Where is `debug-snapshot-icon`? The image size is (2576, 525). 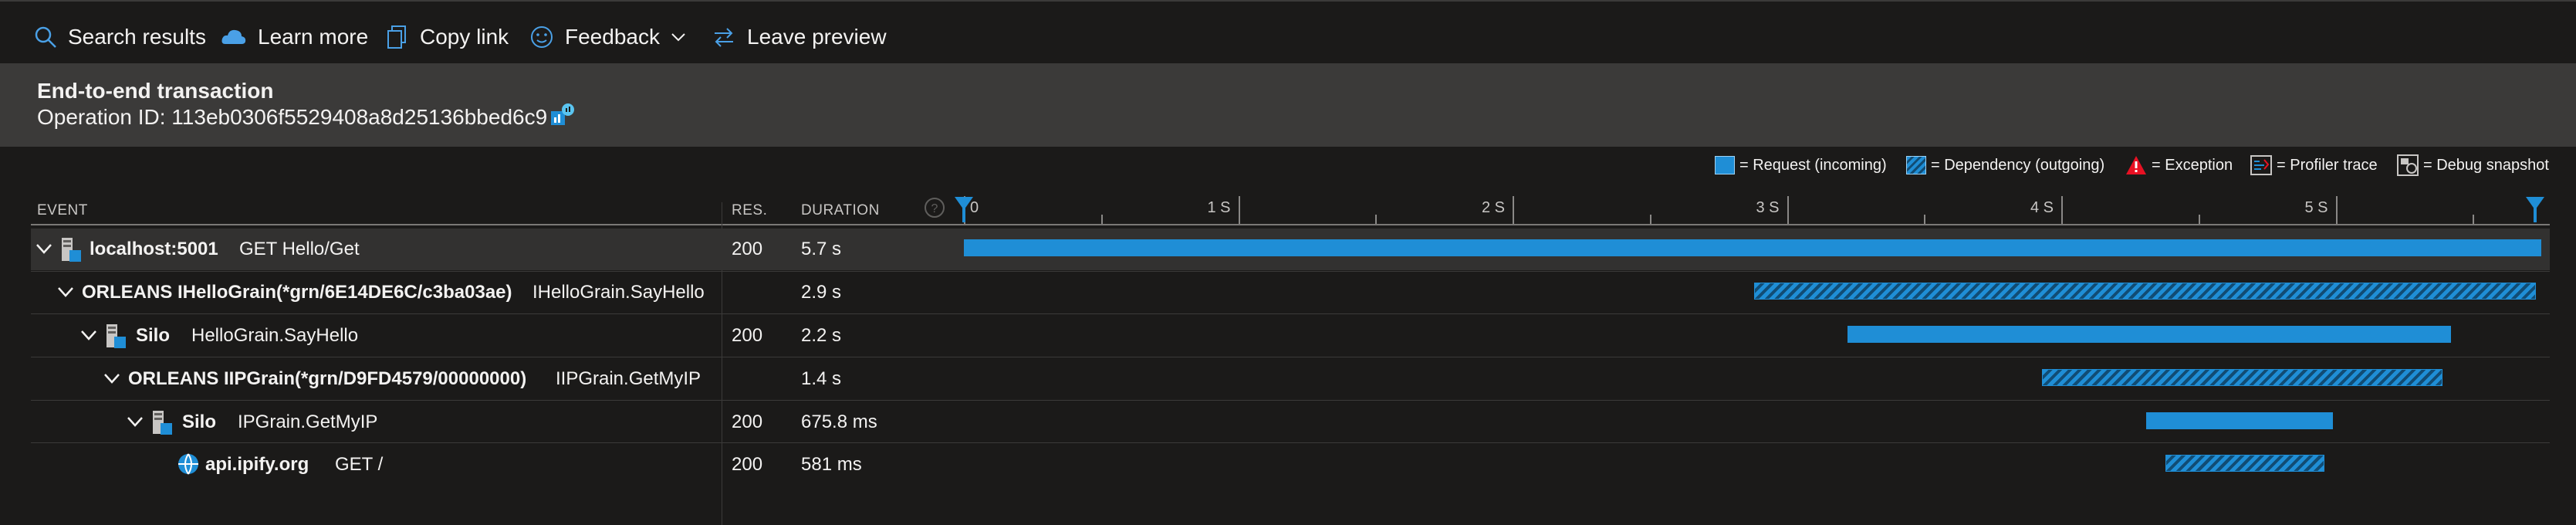 debug-snapshot-icon is located at coordinates (2408, 165).